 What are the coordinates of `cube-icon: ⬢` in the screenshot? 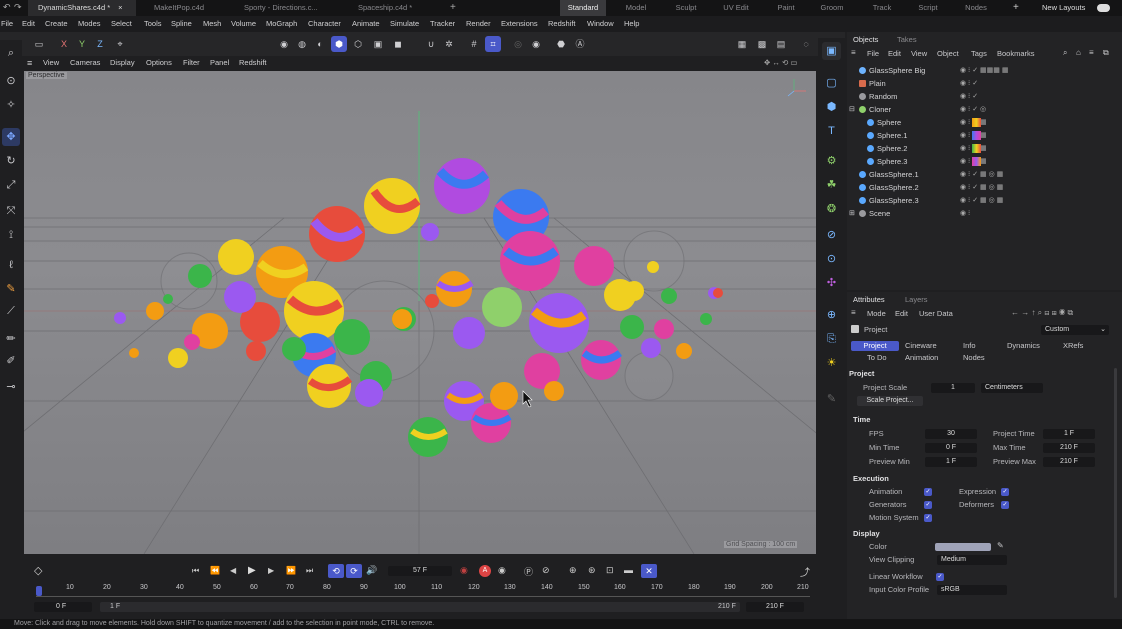 It's located at (831, 107).